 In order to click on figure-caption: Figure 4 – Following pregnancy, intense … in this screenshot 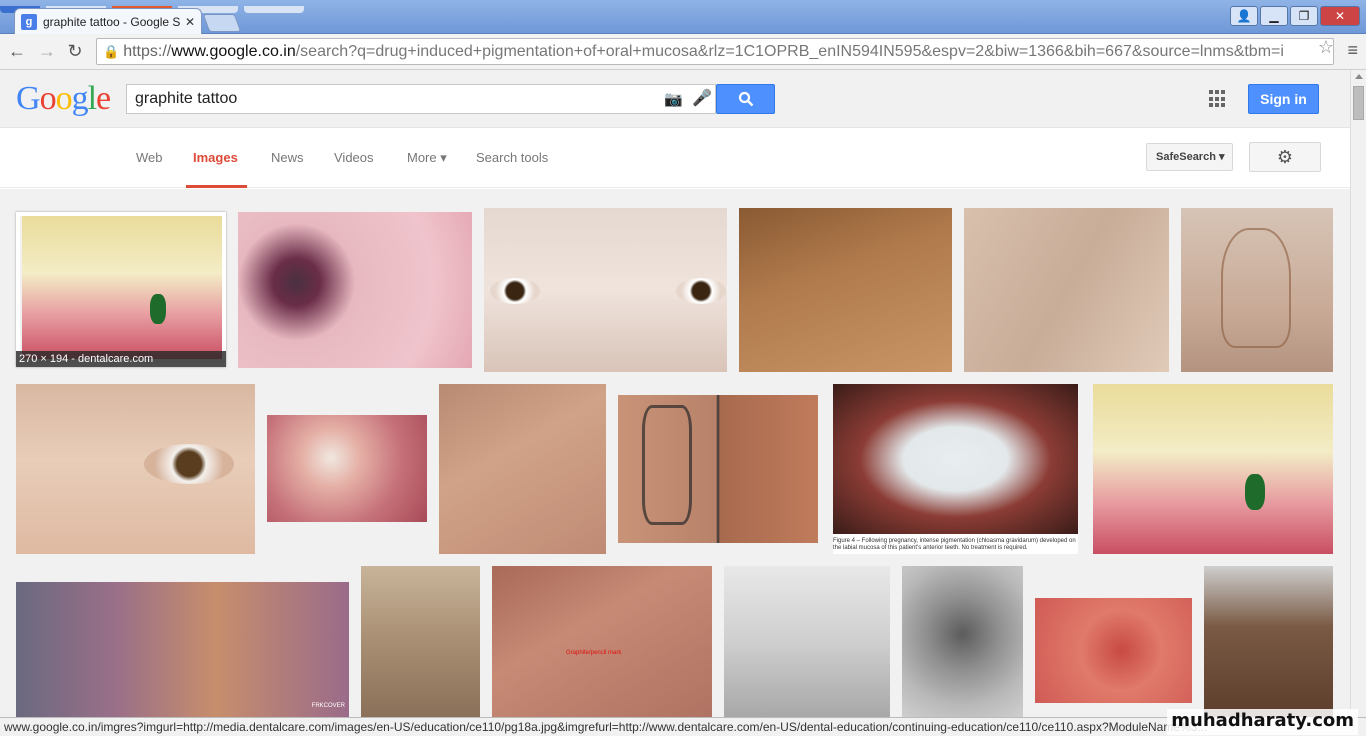, I will do `click(954, 544)`.